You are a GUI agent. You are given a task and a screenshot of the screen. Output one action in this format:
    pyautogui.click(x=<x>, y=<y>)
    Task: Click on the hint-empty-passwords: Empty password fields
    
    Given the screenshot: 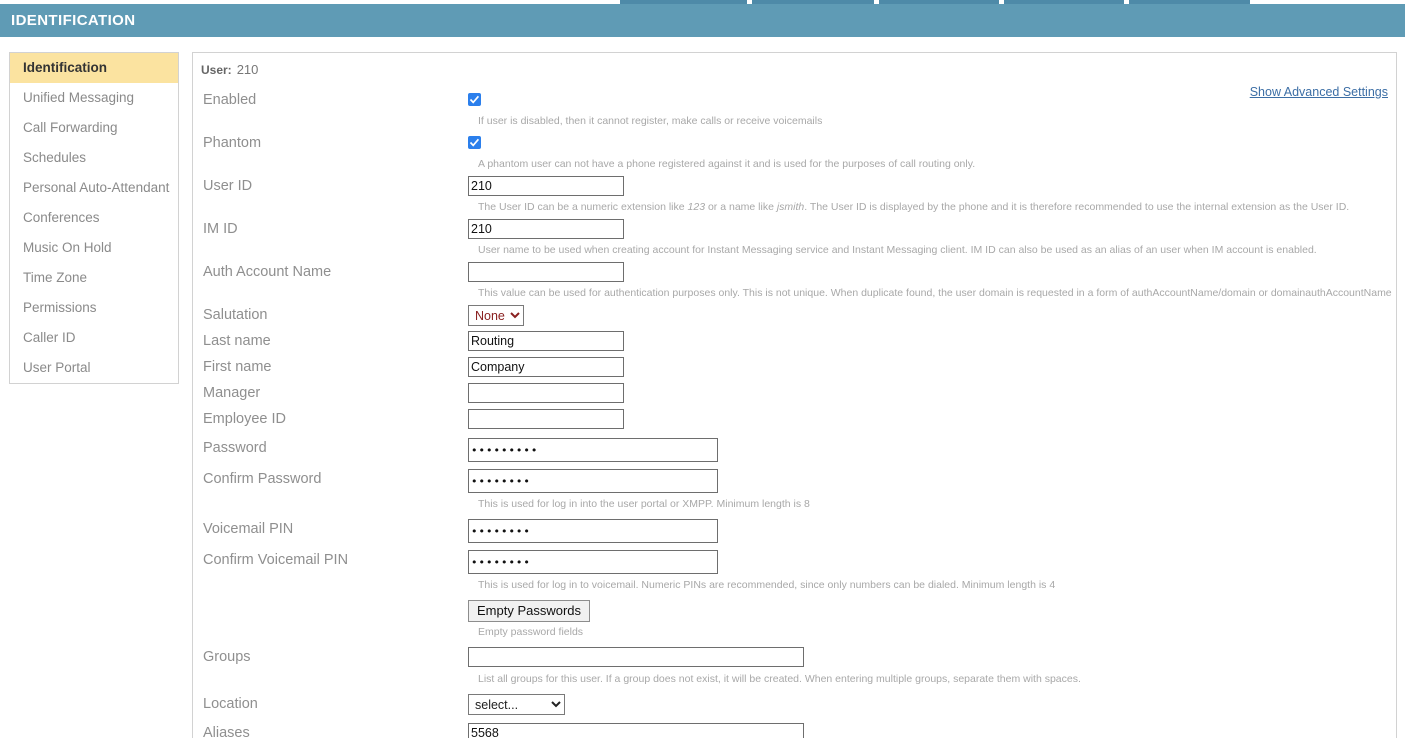 What is the action you would take?
    pyautogui.click(x=531, y=632)
    